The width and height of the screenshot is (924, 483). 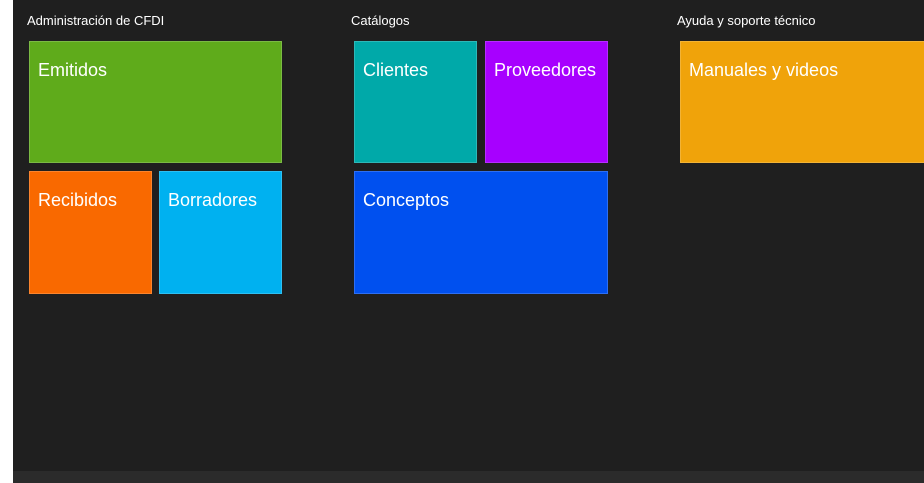 What do you see at coordinates (802, 102) in the screenshot?
I see `tile-manuales: Manuales y videos` at bounding box center [802, 102].